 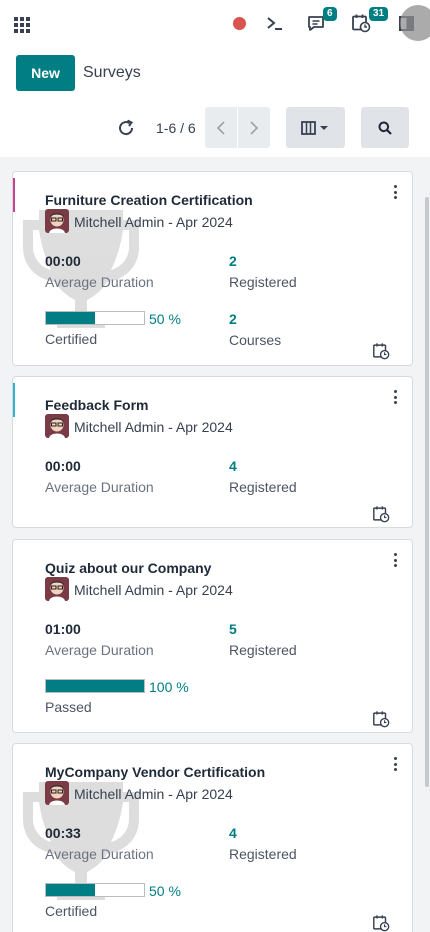 I want to click on duration-value: 01:00, so click(x=63, y=629).